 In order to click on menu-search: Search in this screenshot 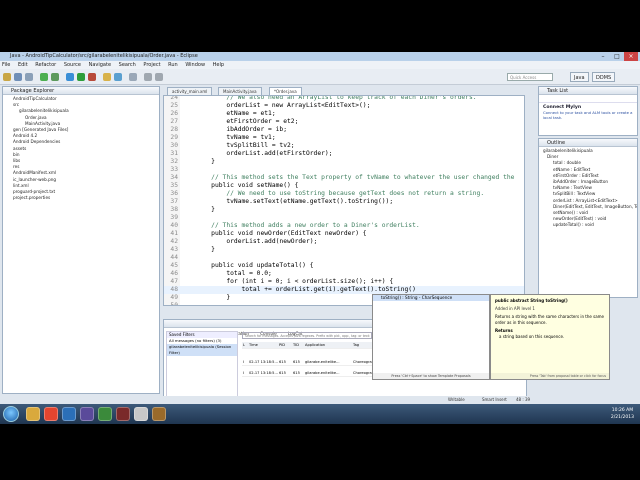, I will do `click(127, 65)`.